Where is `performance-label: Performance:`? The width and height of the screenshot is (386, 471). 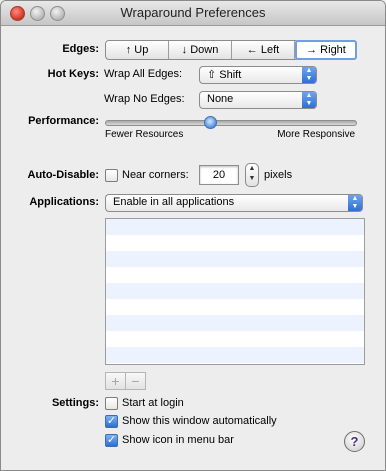
performance-label: Performance: is located at coordinates (63, 121).